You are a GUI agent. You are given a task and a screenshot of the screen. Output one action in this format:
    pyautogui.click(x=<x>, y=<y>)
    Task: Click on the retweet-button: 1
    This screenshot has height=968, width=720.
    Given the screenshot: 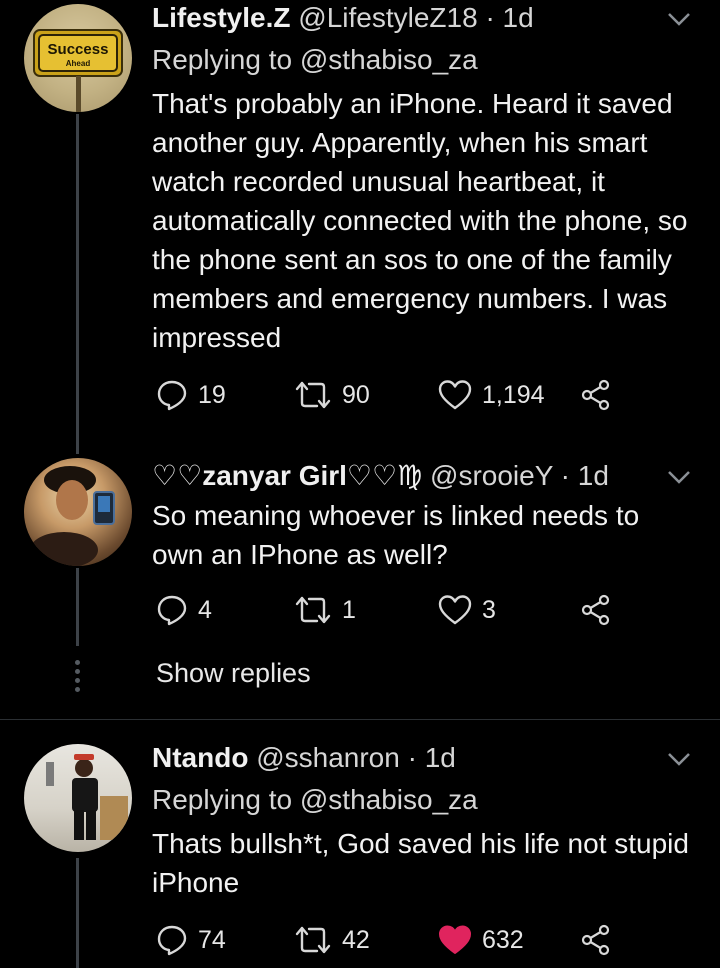 What is the action you would take?
    pyautogui.click(x=325, y=610)
    